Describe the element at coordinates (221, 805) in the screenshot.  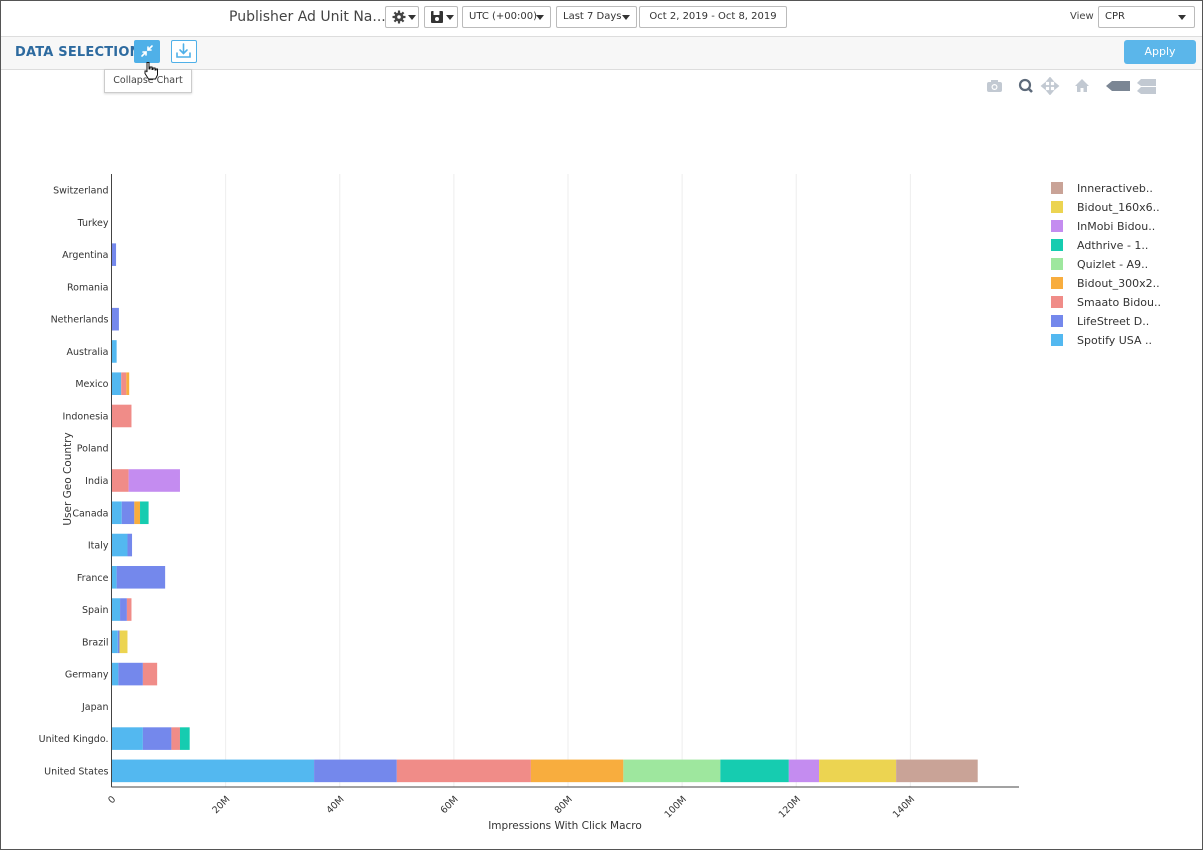
I see `x-tick-label: 20M` at that location.